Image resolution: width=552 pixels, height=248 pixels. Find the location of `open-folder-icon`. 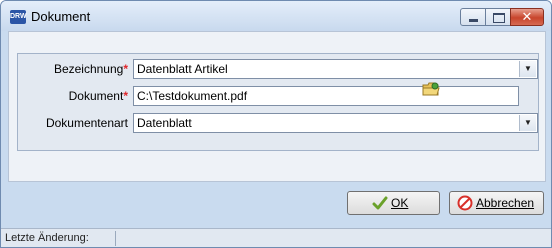

open-folder-icon is located at coordinates (431, 89).